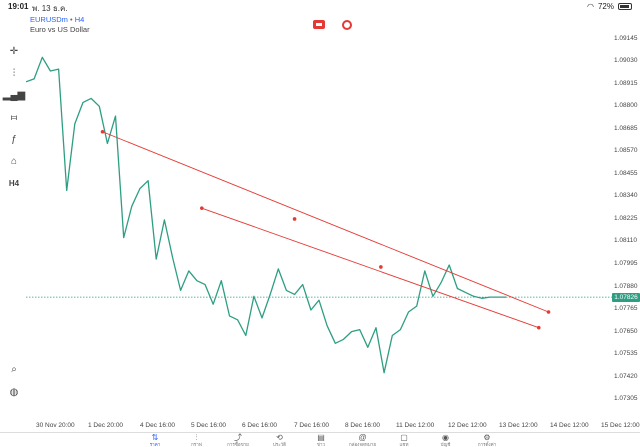 The width and height of the screenshot is (640, 447). I want to click on time-tick-label: 13 Dec 12:00, so click(518, 425).